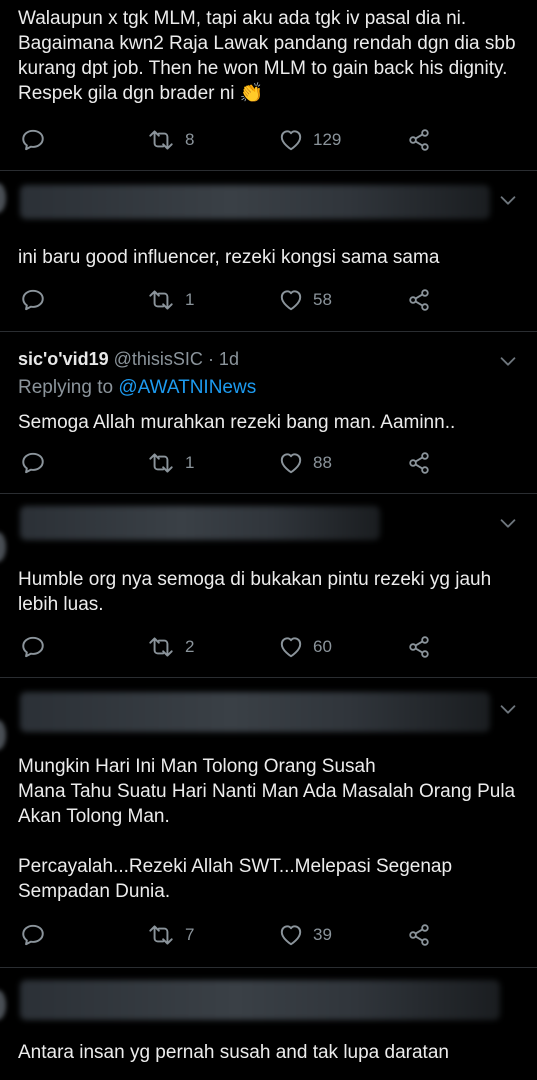  I want to click on retweet-button: 8, so click(170, 140).